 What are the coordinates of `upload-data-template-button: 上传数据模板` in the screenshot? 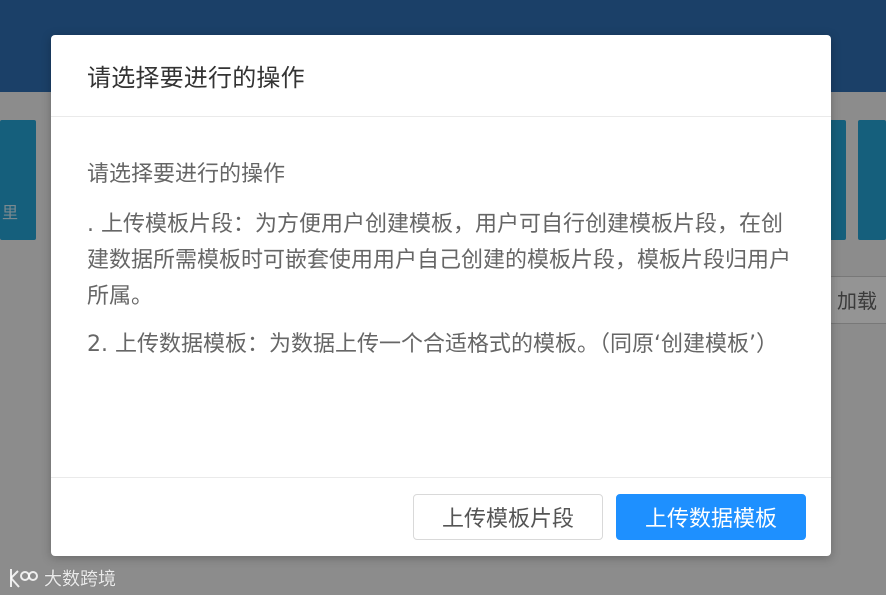 It's located at (711, 517).